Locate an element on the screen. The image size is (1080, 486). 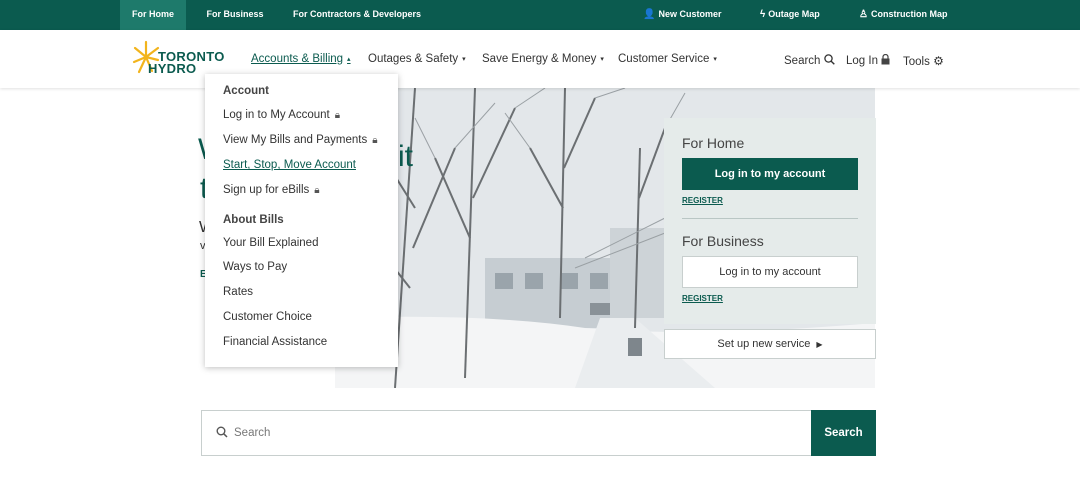
nav-outages-safety: Outages & Safety ▾ is located at coordinates (417, 59).